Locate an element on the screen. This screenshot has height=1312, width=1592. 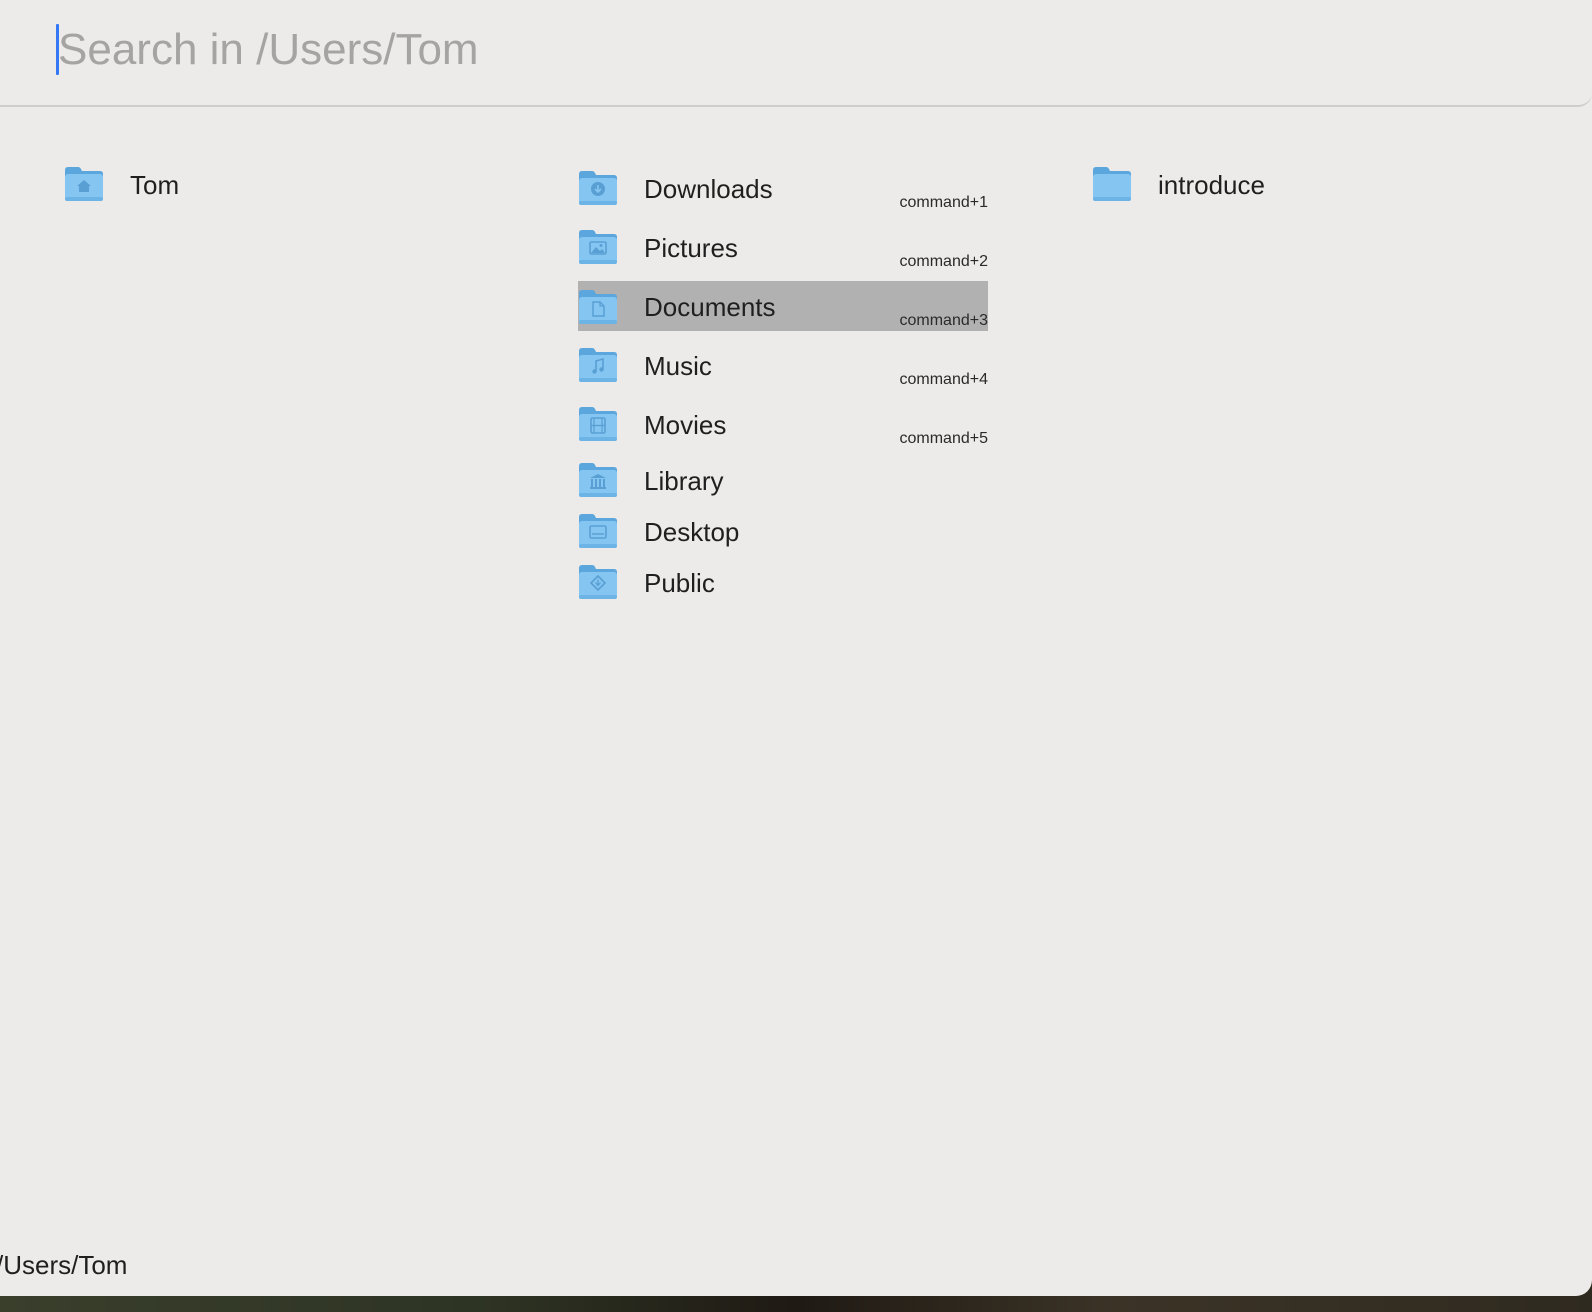
folder-item-label: Music is located at coordinates (678, 366).